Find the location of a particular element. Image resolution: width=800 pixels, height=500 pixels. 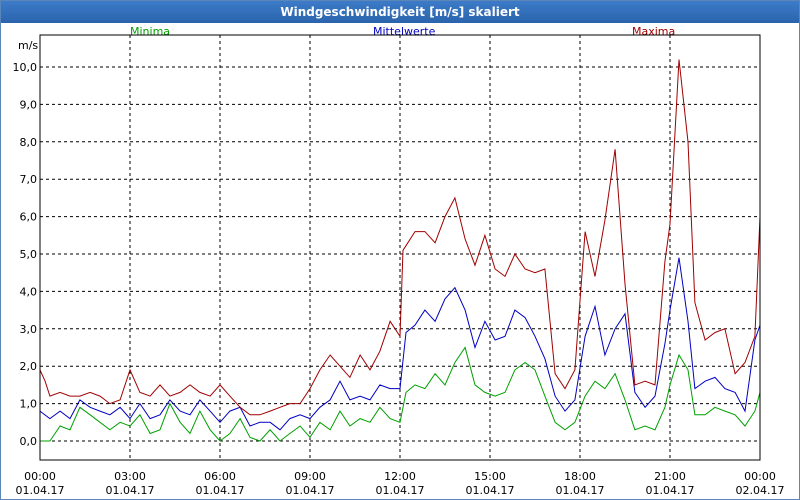

y-tick-label-10: 10,0 is located at coordinates (25, 67).